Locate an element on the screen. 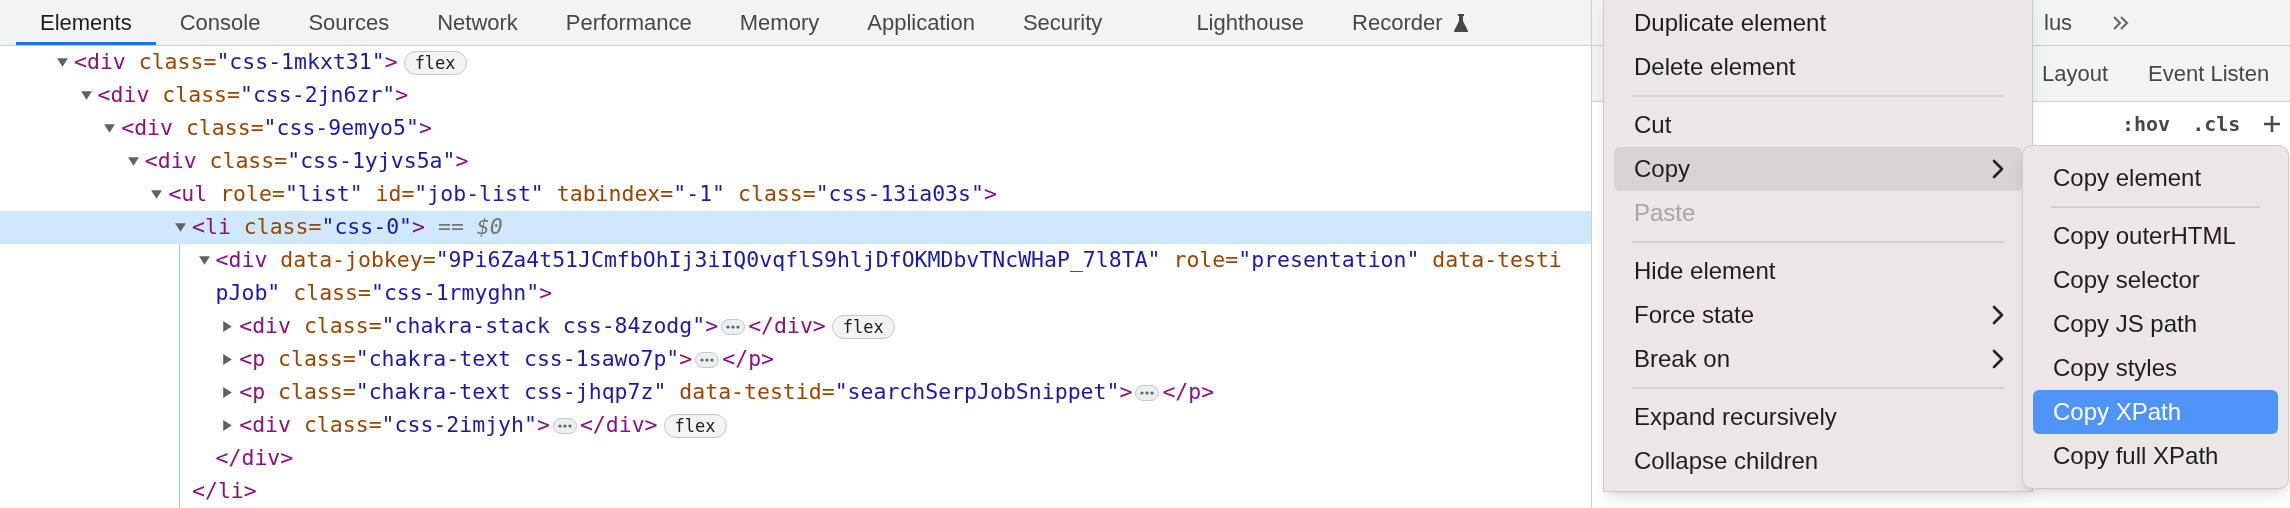  code-text: <ul role="list" id="job-list" tabindex="-1" class="css-13ia03s"> is located at coordinates (582, 194).